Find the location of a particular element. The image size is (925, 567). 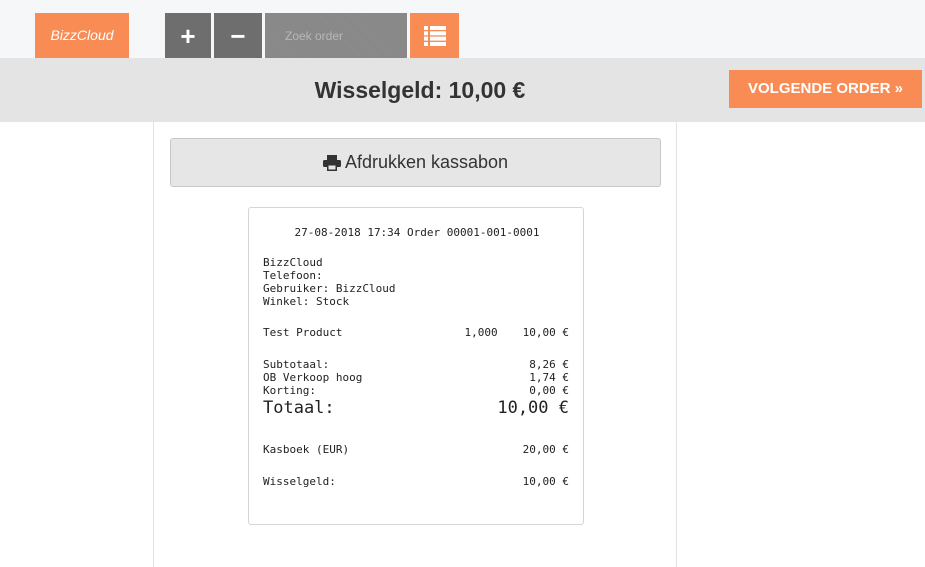

receipt-company: BizzCloud is located at coordinates (293, 262).